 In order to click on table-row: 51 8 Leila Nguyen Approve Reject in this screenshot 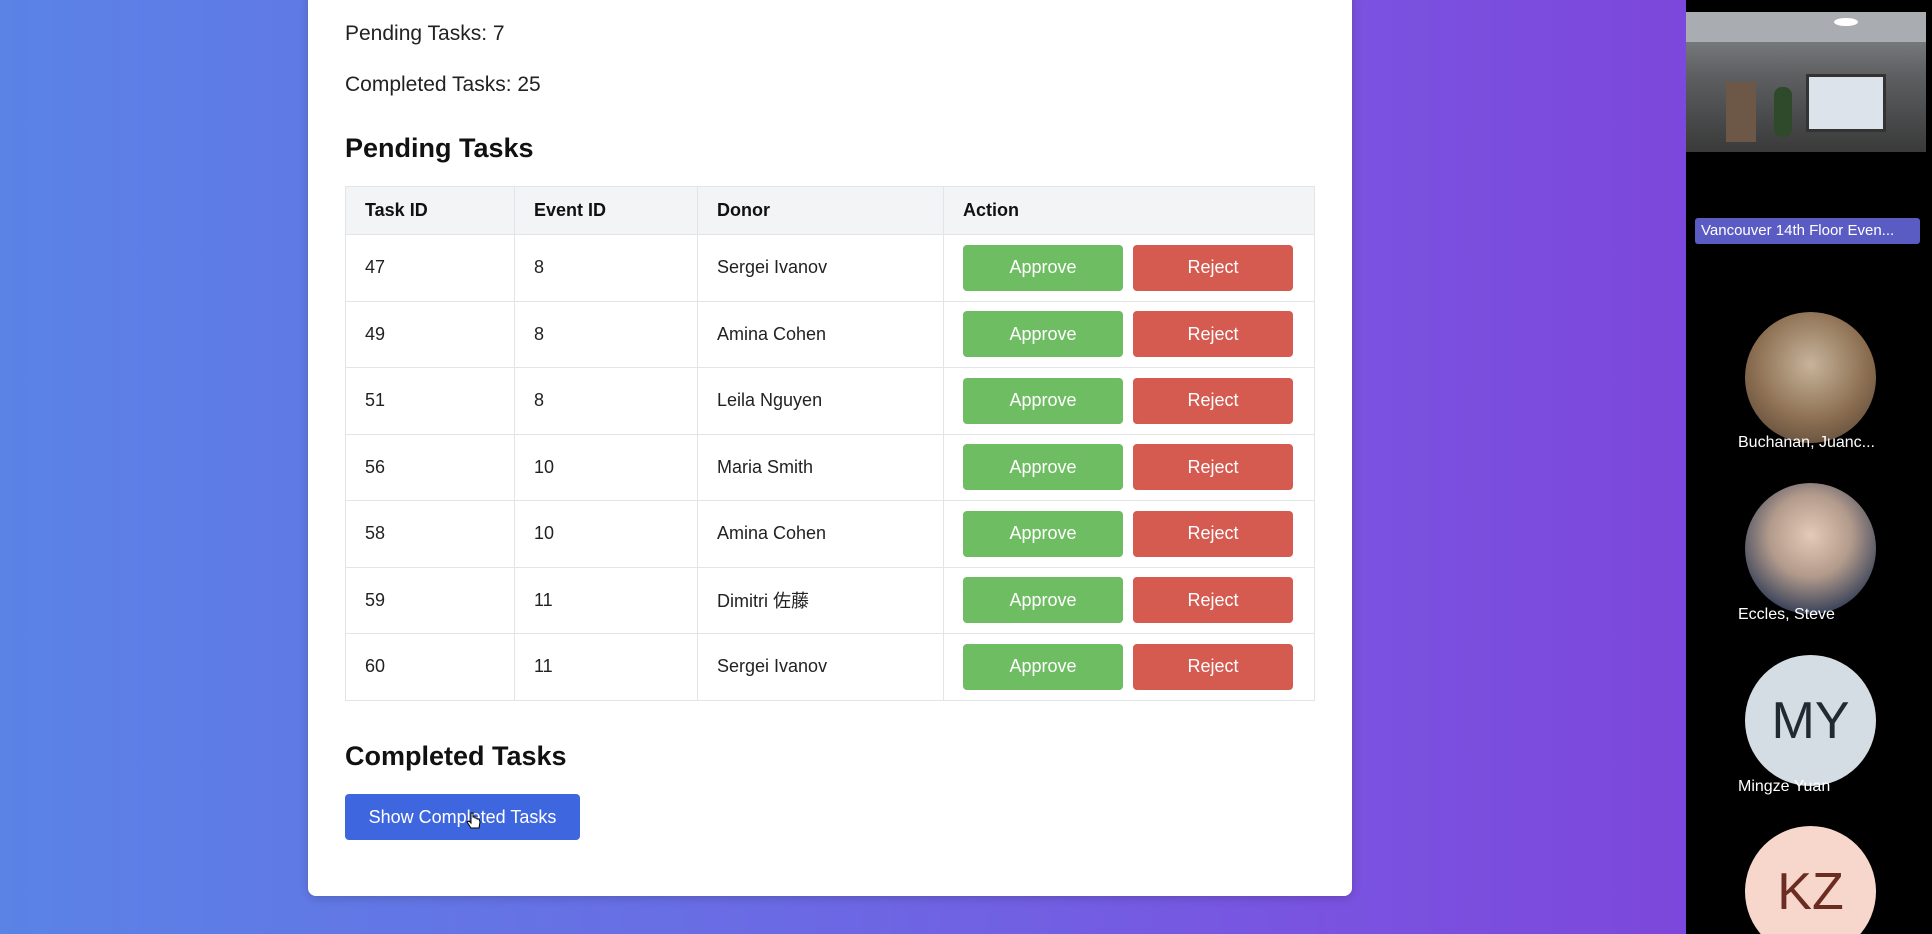, I will do `click(830, 401)`.